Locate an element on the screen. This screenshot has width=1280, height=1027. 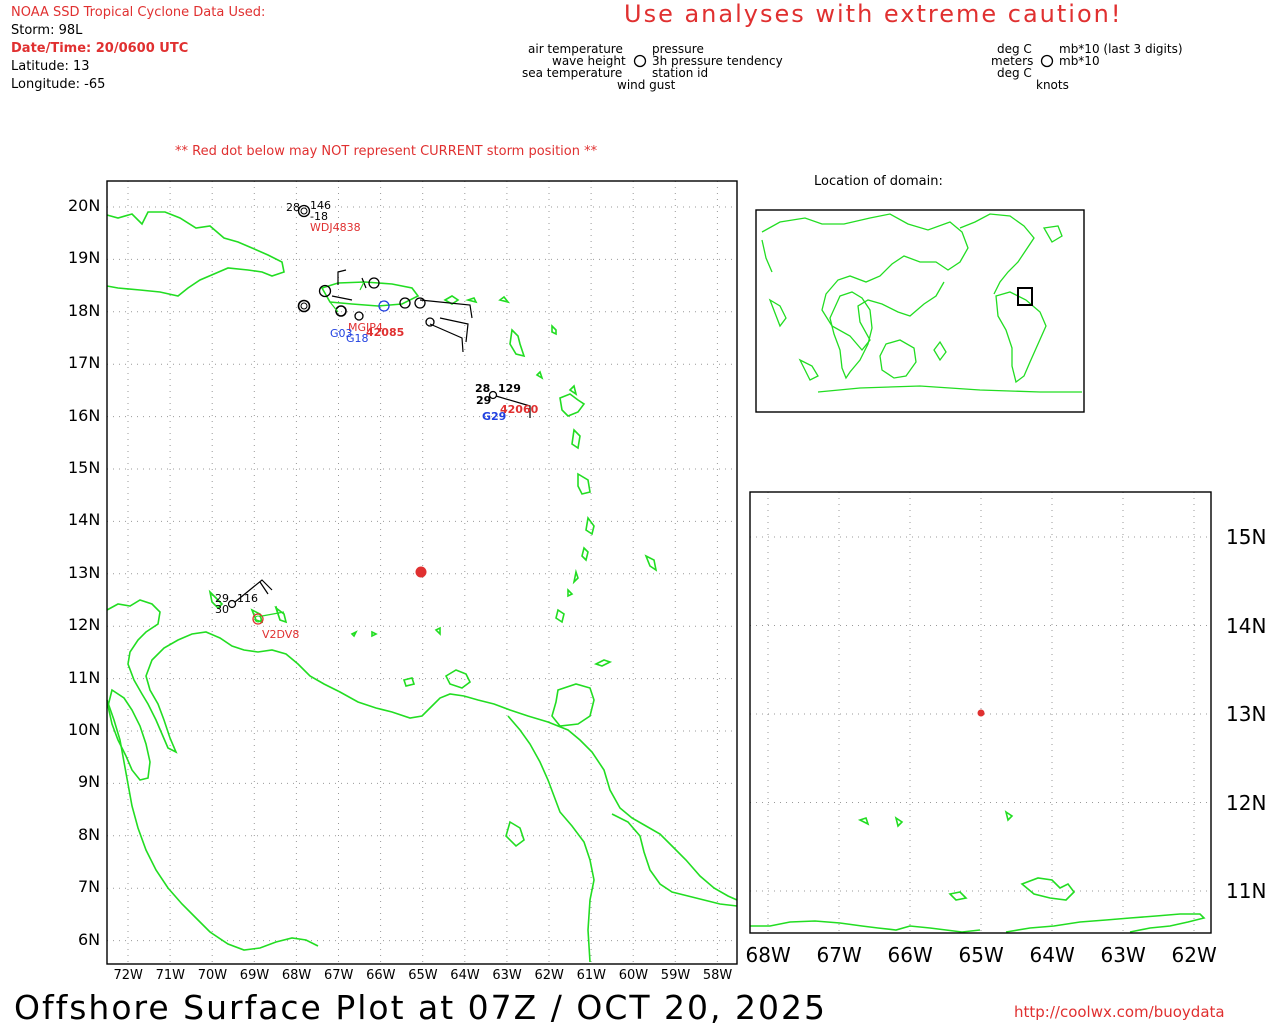
lat-label: 18N is located at coordinates (84, 310).